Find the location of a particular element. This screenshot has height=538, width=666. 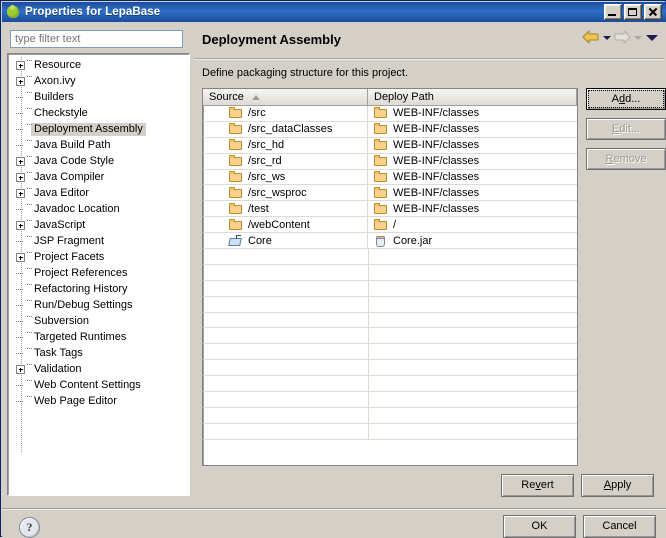

table-row: Core Core.jar is located at coordinates (390, 241).